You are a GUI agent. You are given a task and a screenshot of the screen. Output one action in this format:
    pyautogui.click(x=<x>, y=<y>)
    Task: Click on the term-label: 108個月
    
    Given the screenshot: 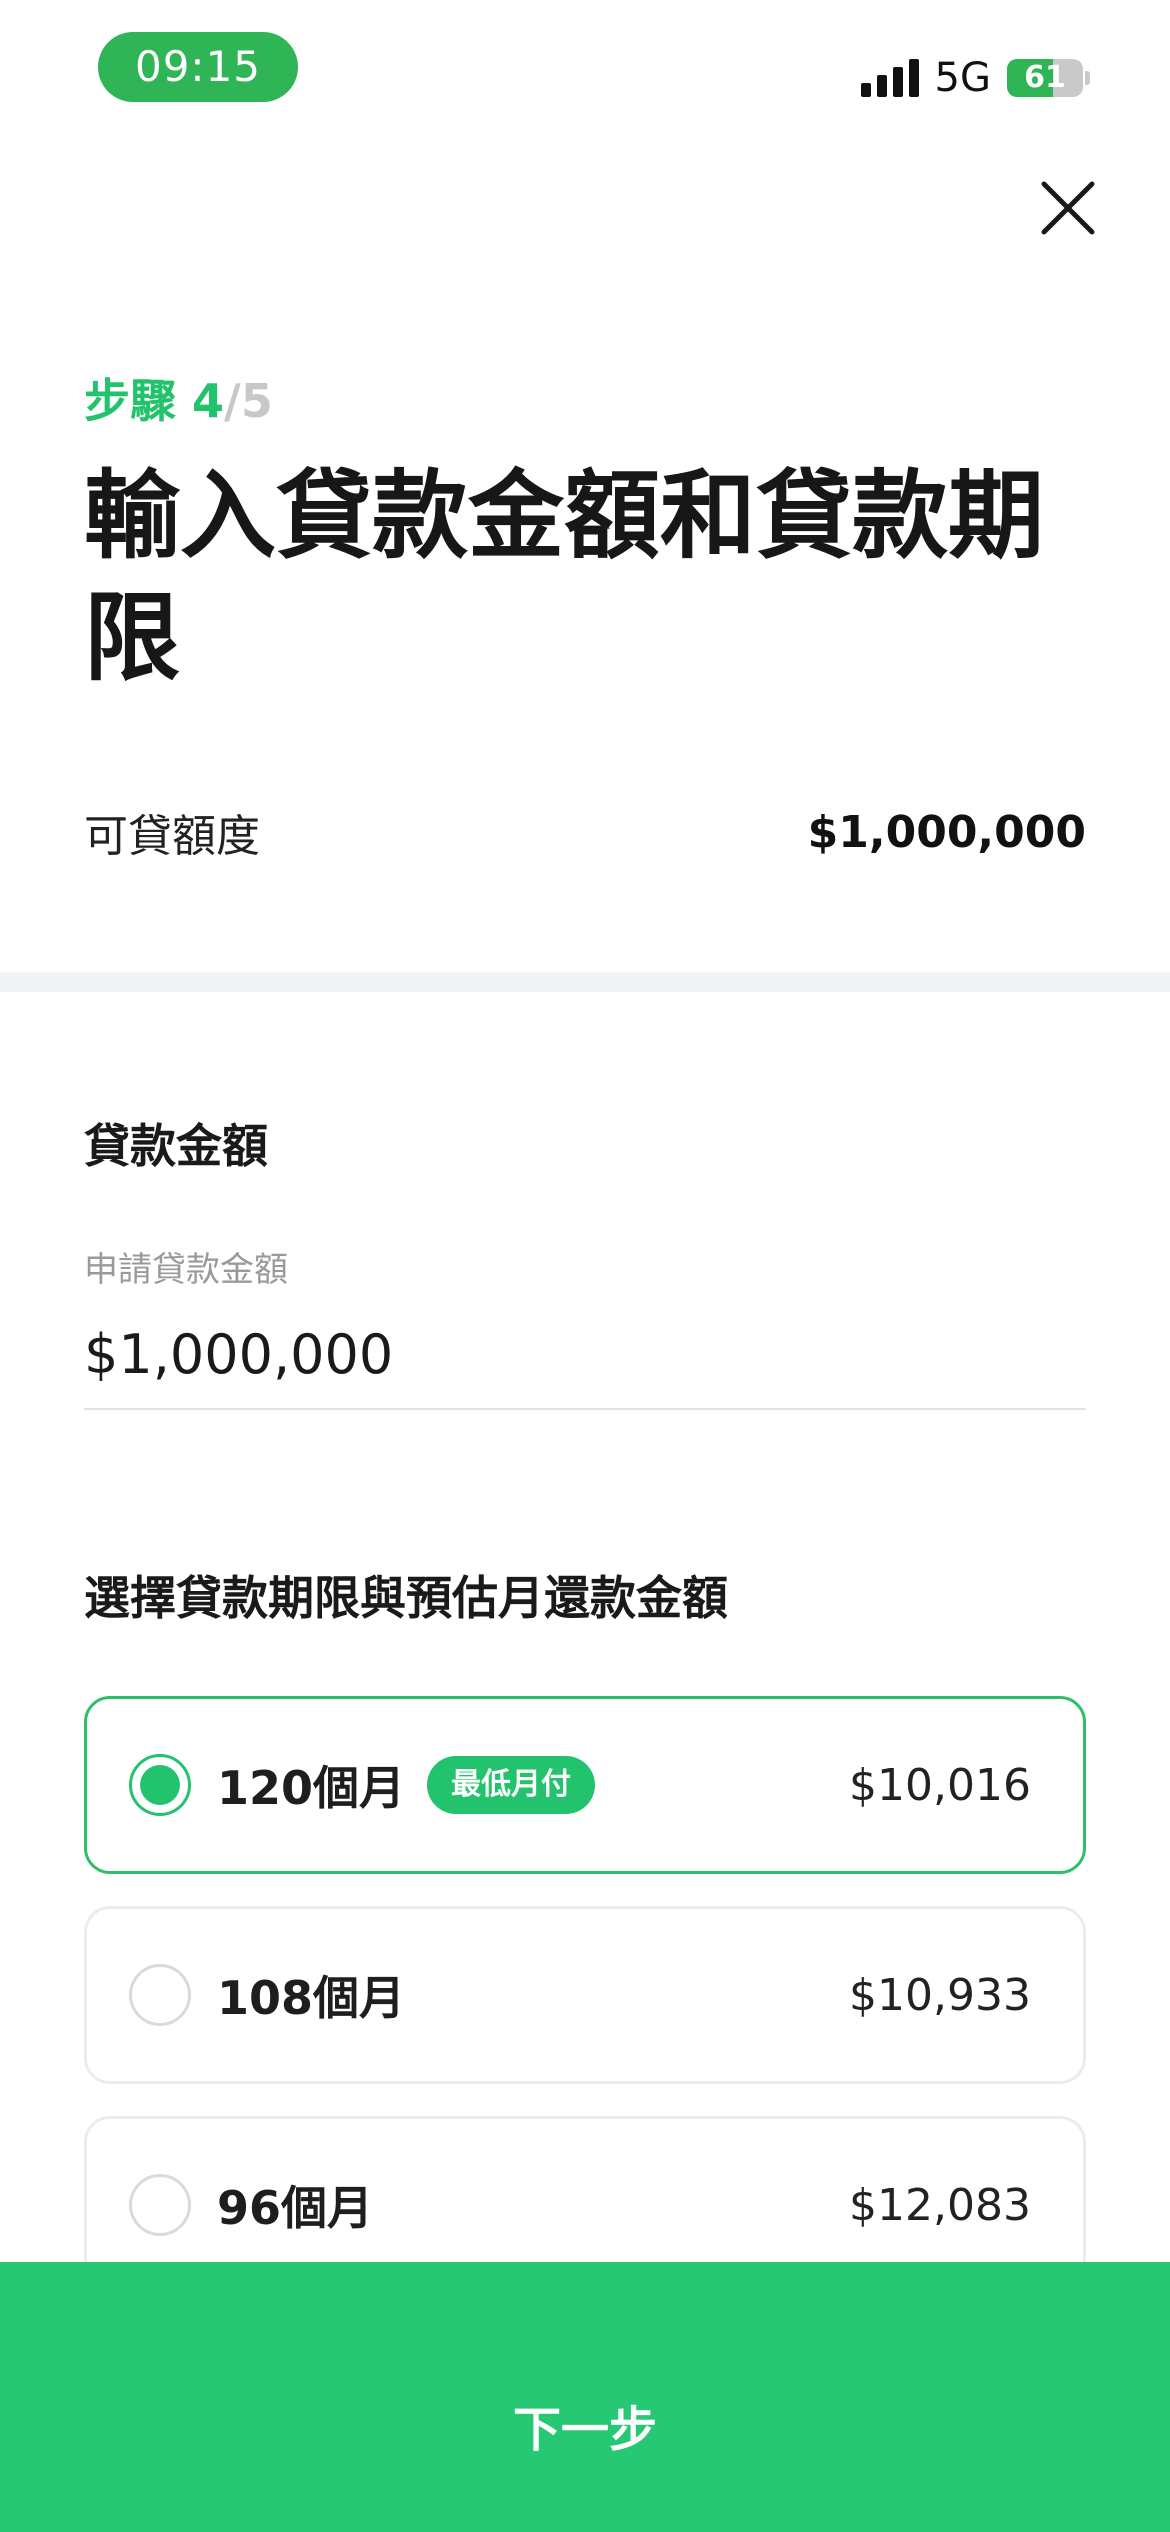 What is the action you would take?
    pyautogui.click(x=311, y=1998)
    